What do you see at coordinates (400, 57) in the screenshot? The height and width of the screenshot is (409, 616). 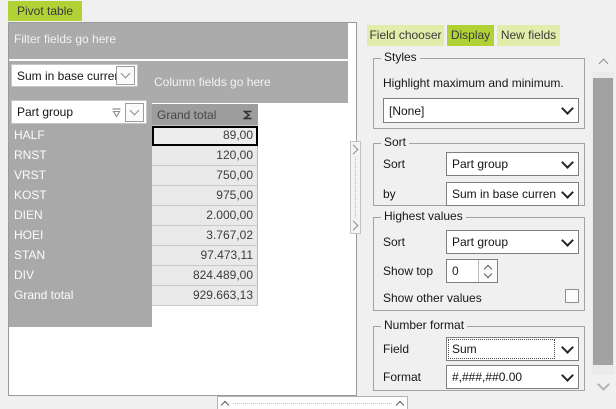 I see `styles-legend: Styles` at bounding box center [400, 57].